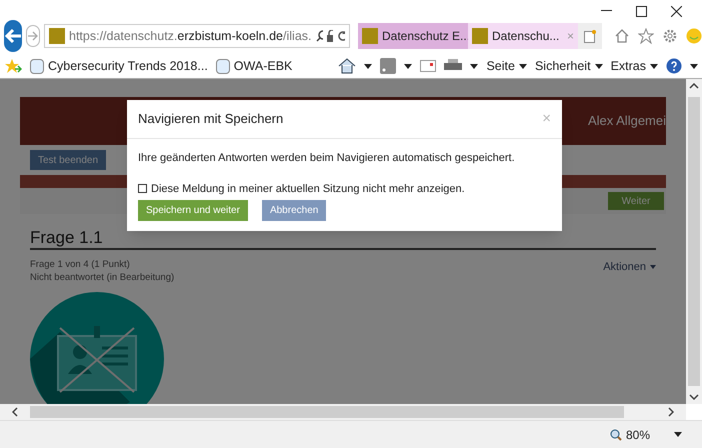 The width and height of the screenshot is (702, 448). What do you see at coordinates (630, 435) in the screenshot?
I see `zoom-button: 80%` at bounding box center [630, 435].